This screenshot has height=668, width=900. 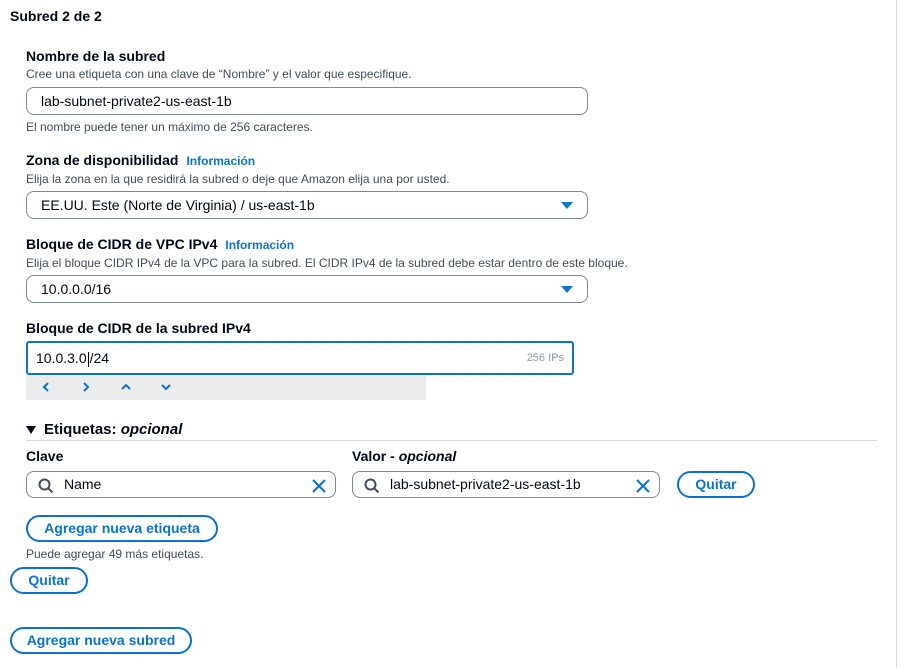 What do you see at coordinates (226, 387) in the screenshot?
I see `cidr-stepper` at bounding box center [226, 387].